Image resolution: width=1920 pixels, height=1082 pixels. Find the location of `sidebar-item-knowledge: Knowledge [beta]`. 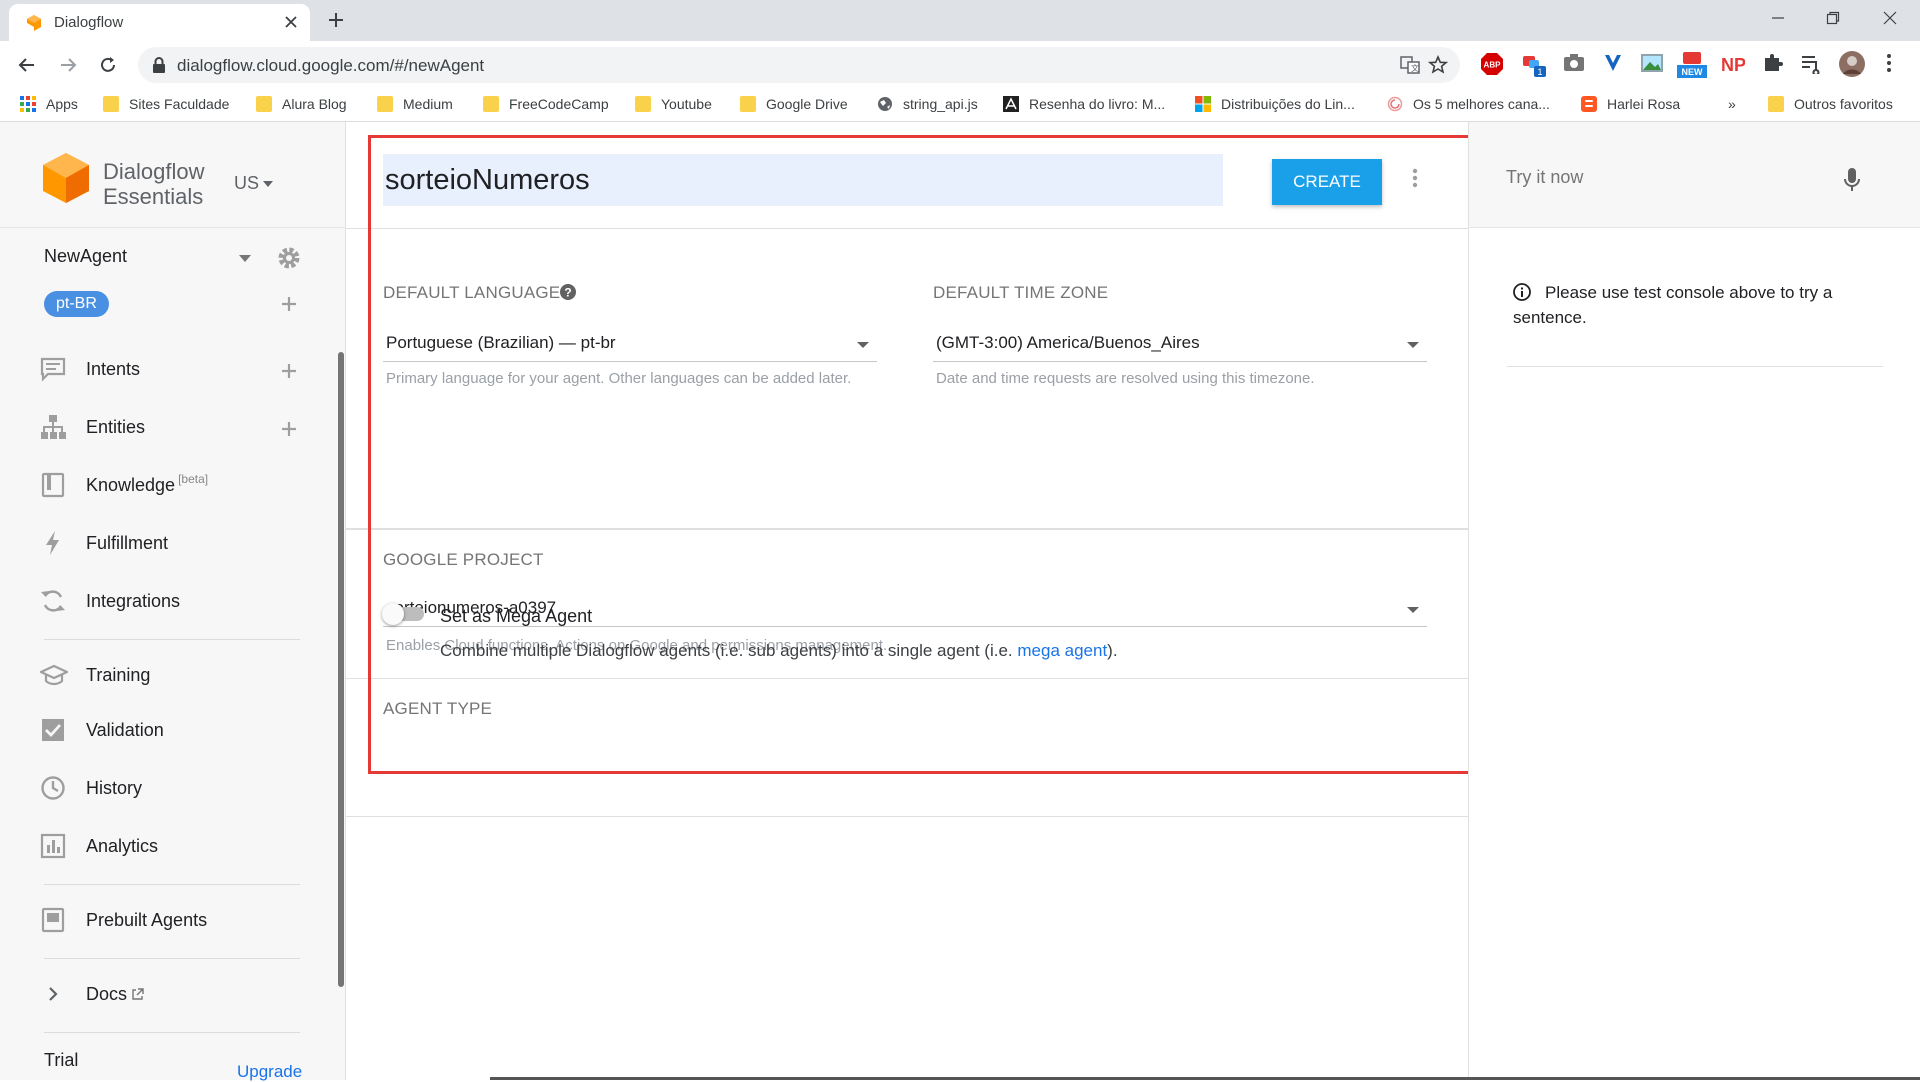

sidebar-item-knowledge: Knowledge [beta] is located at coordinates (124, 485).